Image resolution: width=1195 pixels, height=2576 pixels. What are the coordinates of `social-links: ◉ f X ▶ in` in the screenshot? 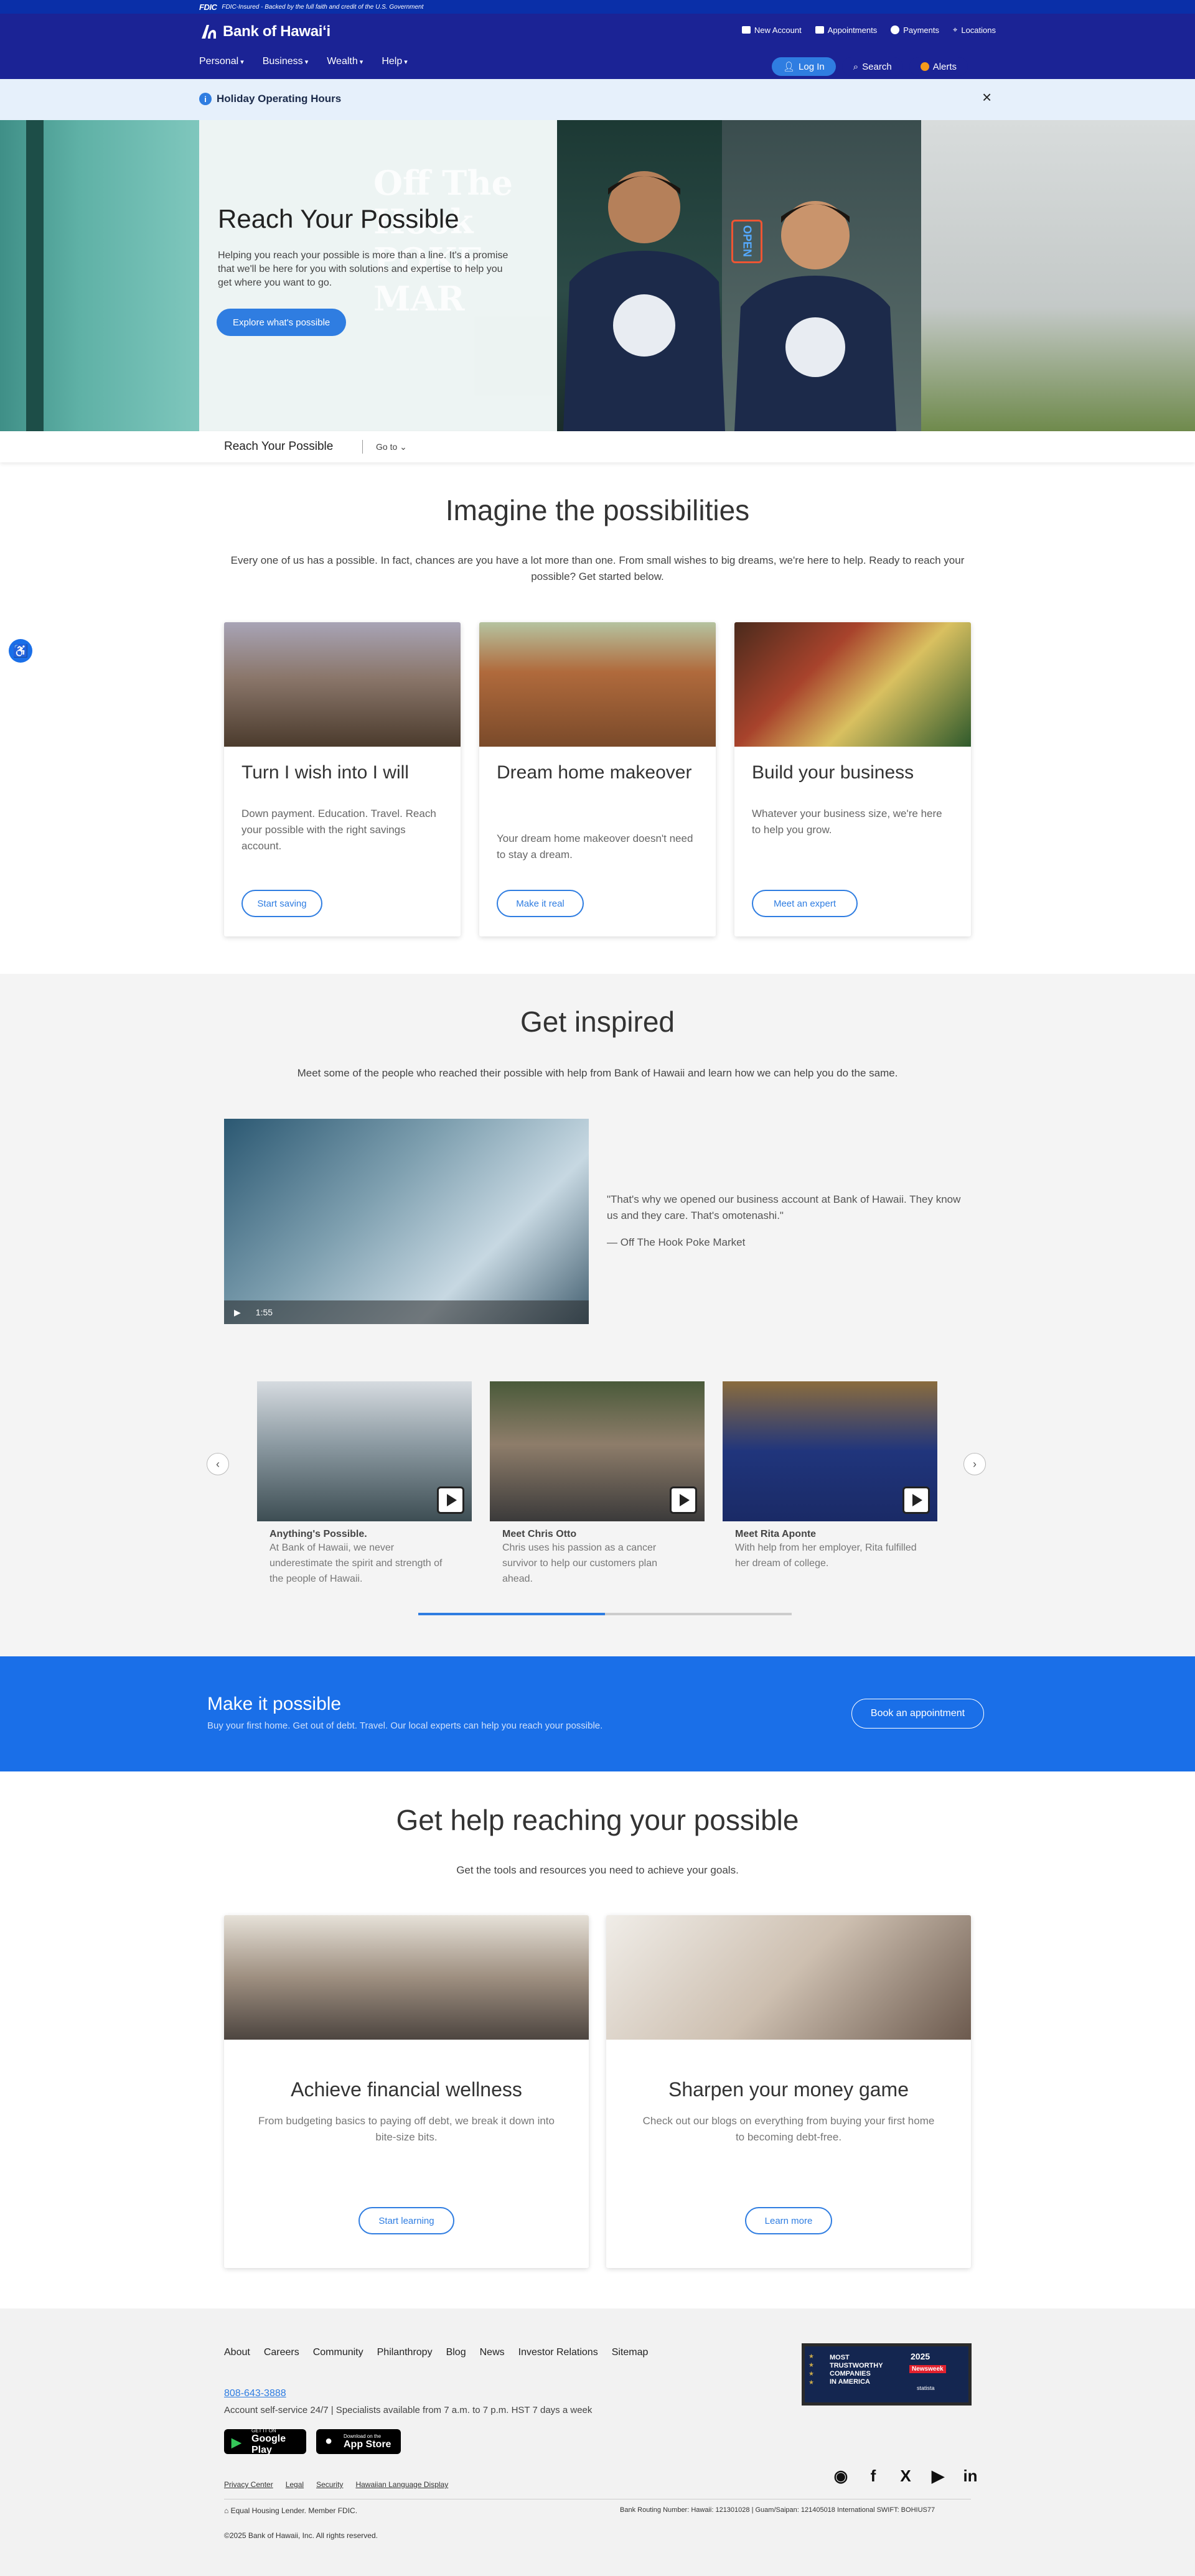 It's located at (906, 2475).